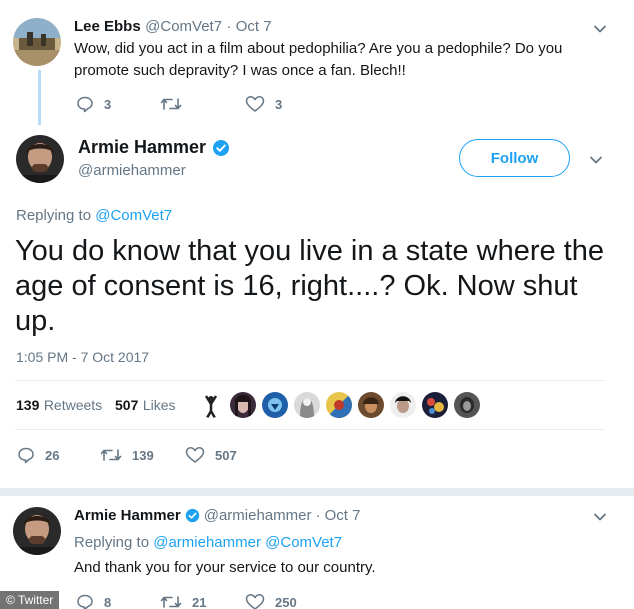 Image resolution: width=634 pixels, height=609 pixels. Describe the element at coordinates (183, 601) in the screenshot. I see `retweet-action: 21` at that location.